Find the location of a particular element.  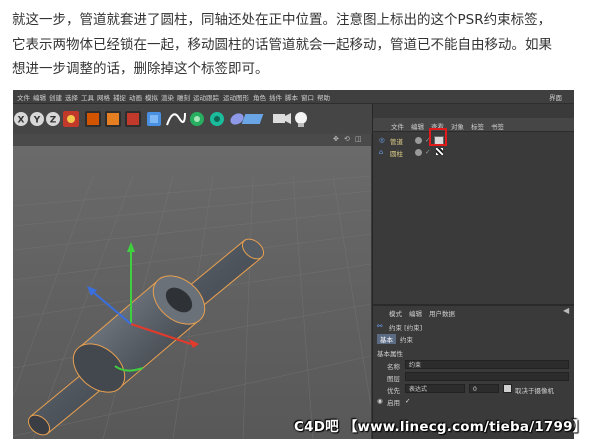

camera-icon is located at coordinates (282, 118).